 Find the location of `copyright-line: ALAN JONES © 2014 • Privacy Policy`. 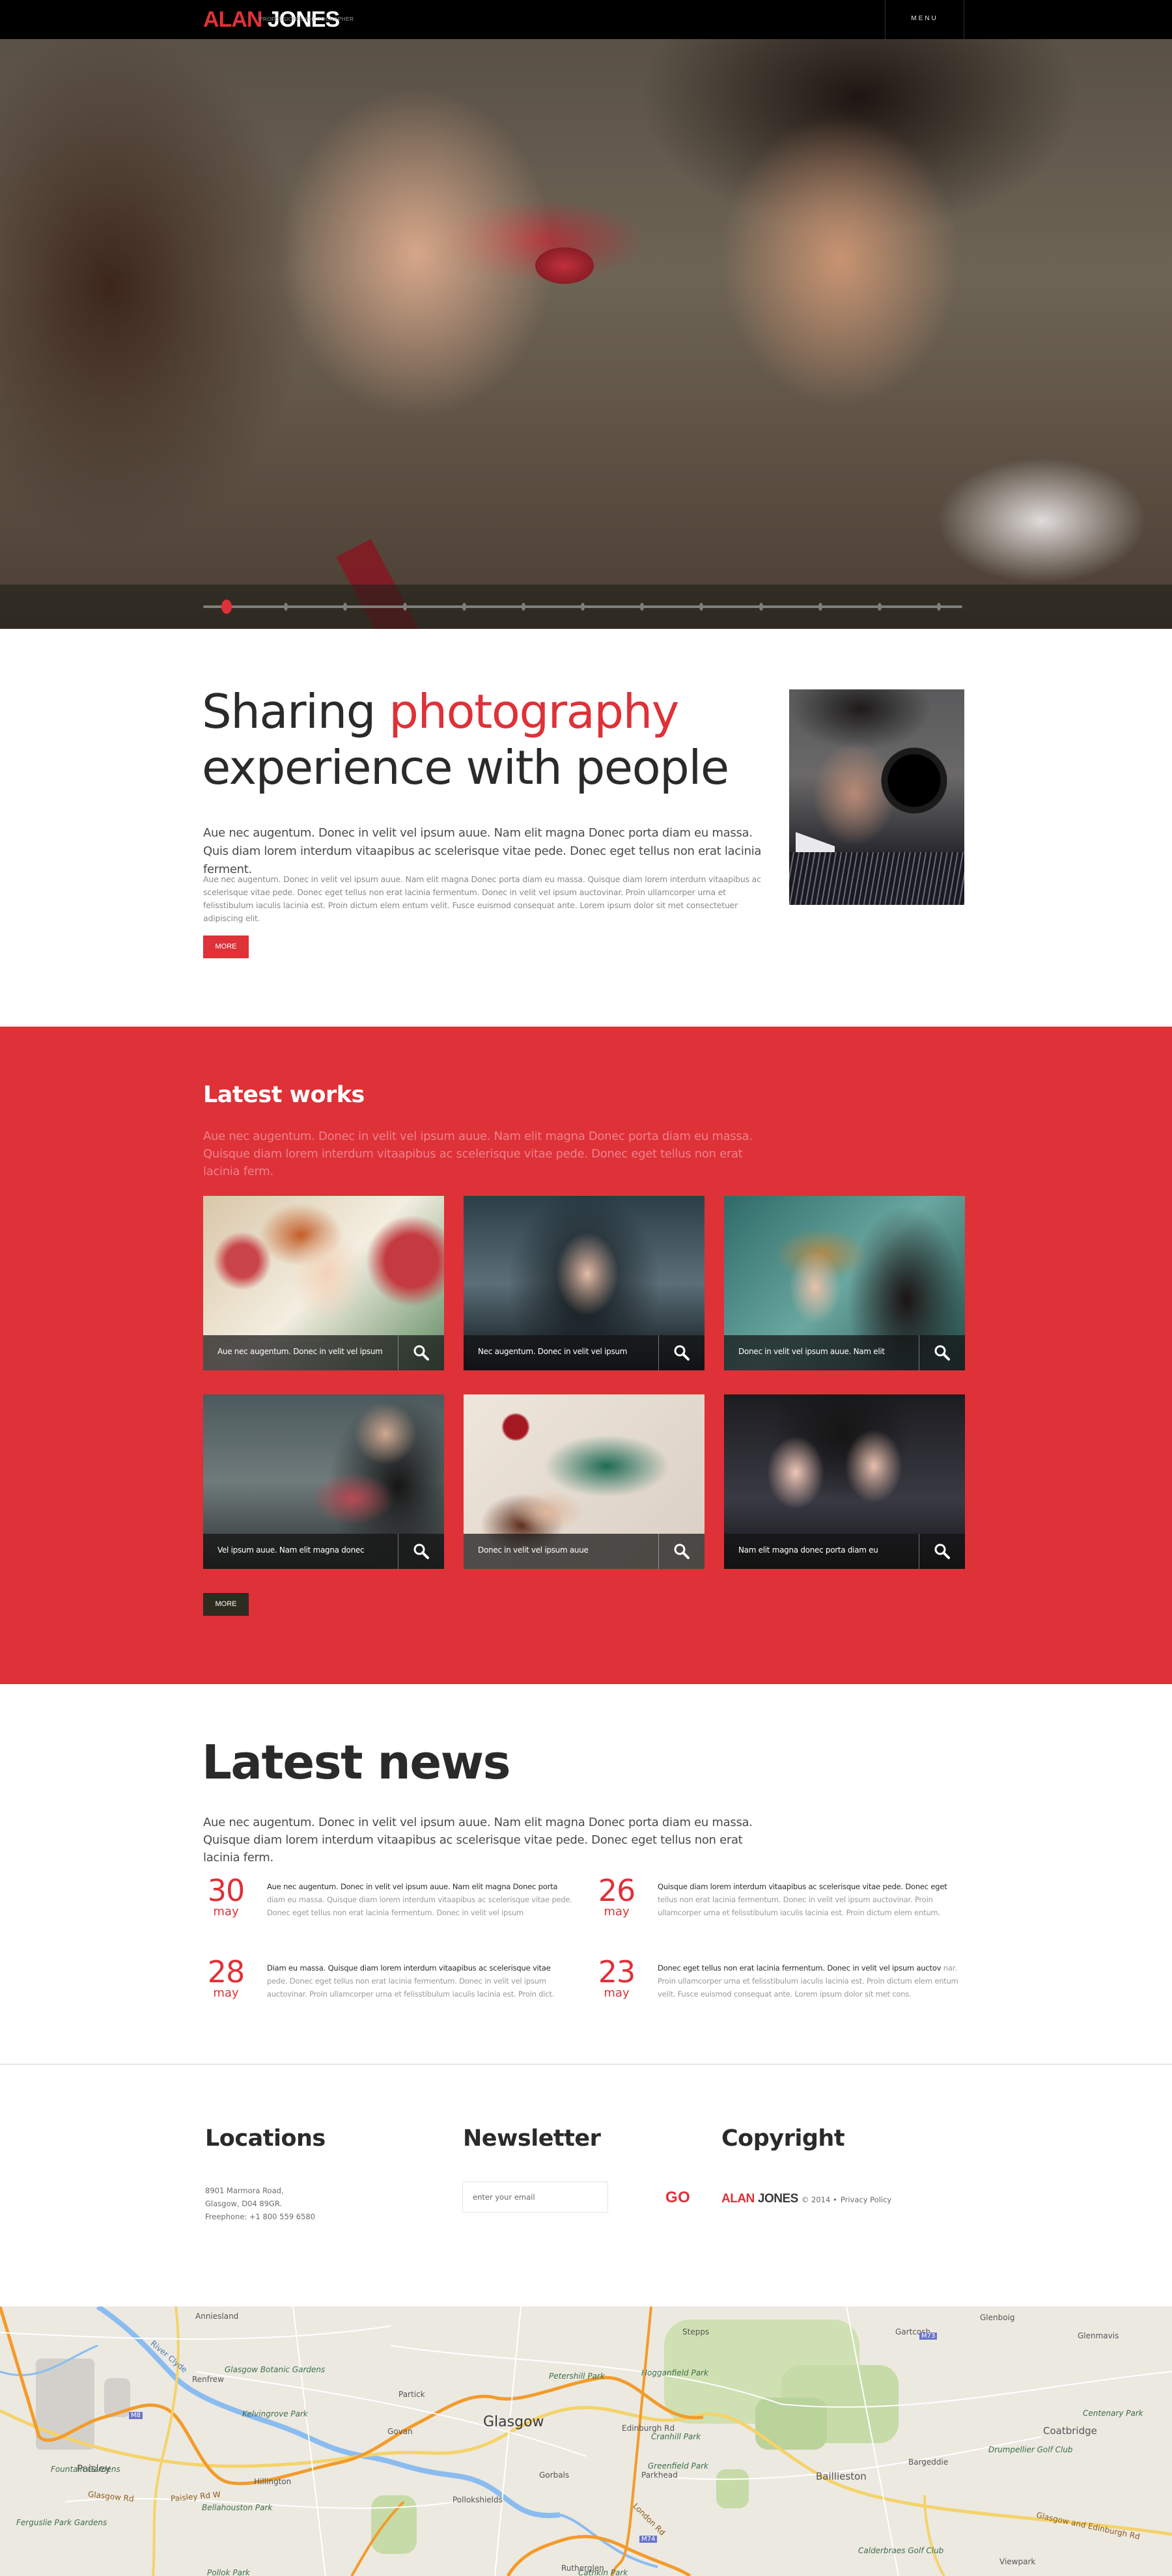

copyright-line: ALAN JONES © 2014 • Privacy Policy is located at coordinates (806, 2199).